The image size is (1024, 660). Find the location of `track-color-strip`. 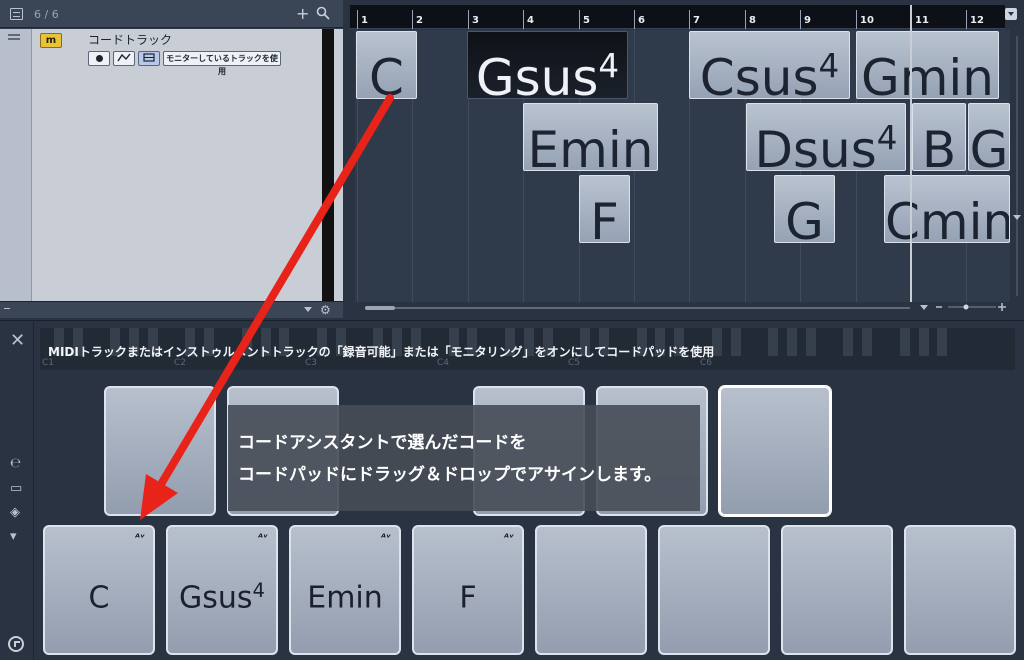

track-color-strip is located at coordinates (16, 165).